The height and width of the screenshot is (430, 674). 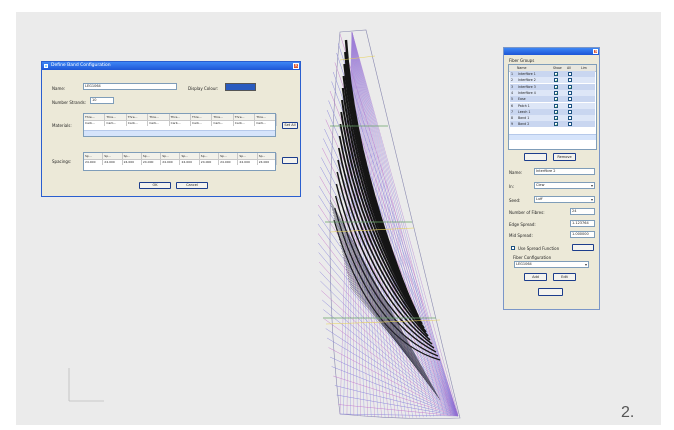 I want to click on edge-spread-field: 1.123764, so click(x=582, y=223).